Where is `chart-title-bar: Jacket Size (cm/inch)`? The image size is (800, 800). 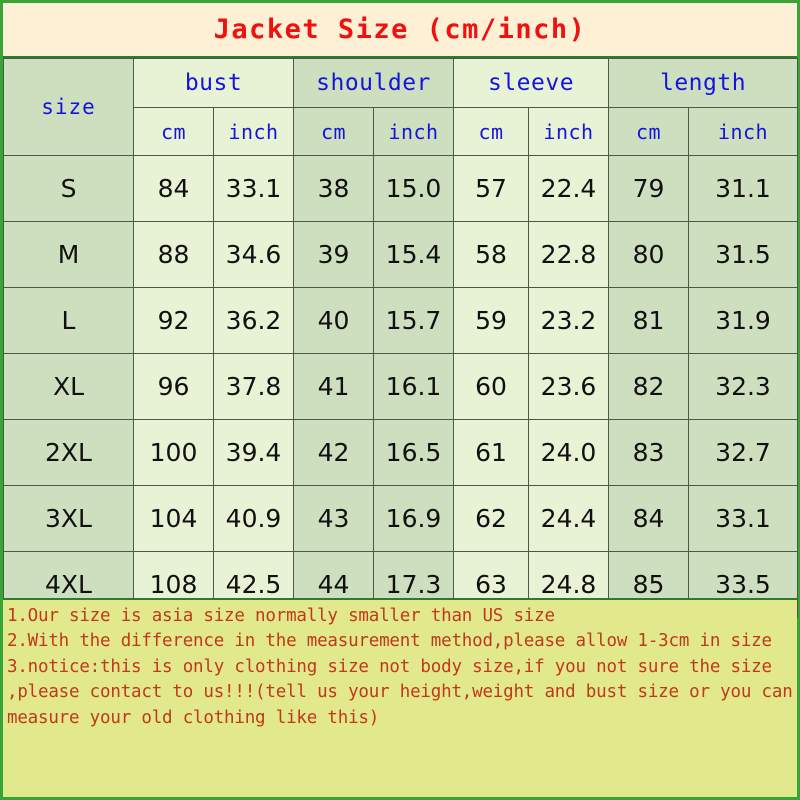 chart-title-bar: Jacket Size (cm/inch) is located at coordinates (400, 30).